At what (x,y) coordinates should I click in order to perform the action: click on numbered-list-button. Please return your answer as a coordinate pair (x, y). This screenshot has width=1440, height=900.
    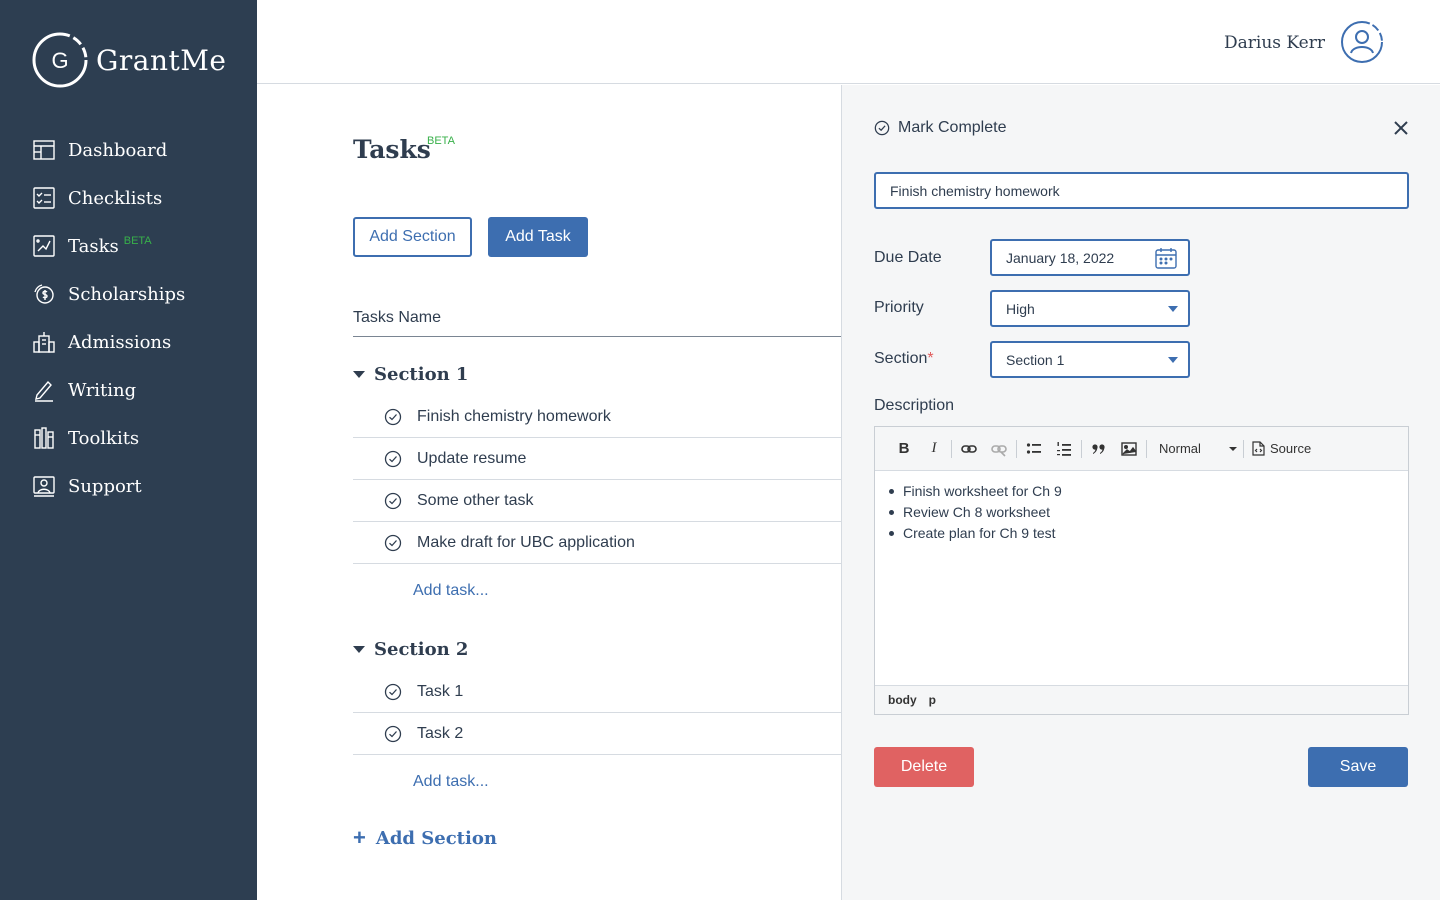
    Looking at the image, I should click on (1064, 449).